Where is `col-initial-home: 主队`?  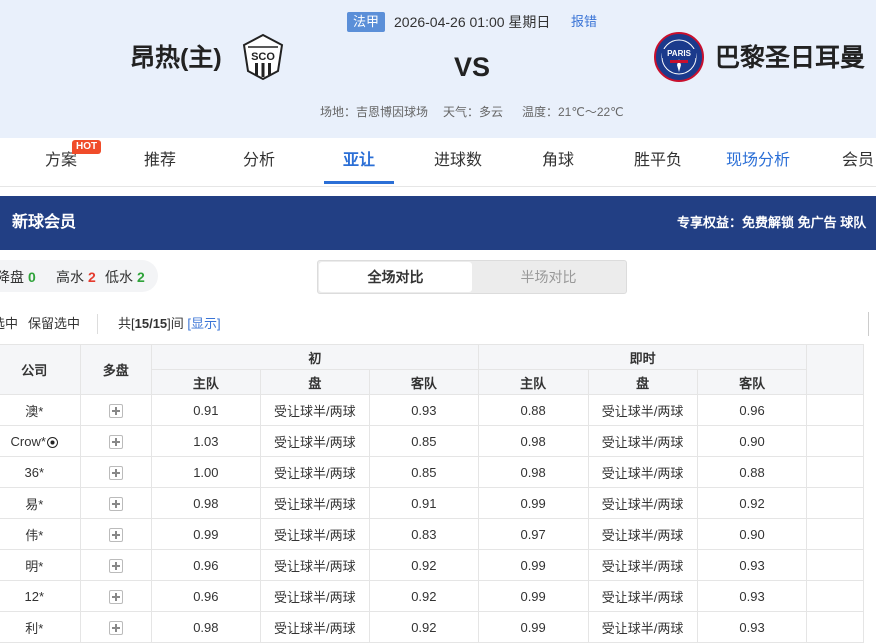 col-initial-home: 主队 is located at coordinates (205, 382).